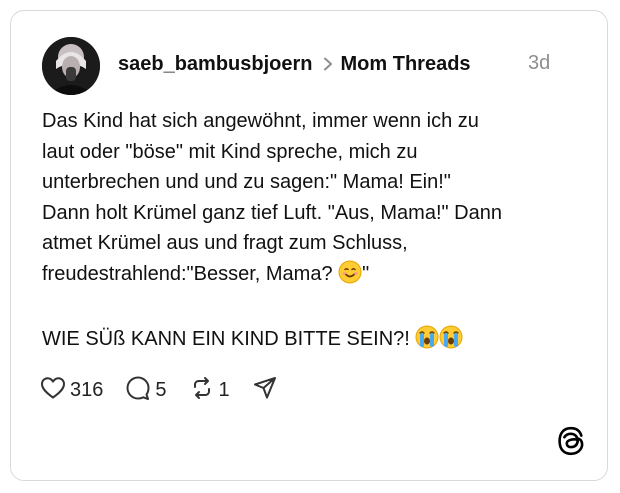 This screenshot has height=493, width=620. Describe the element at coordinates (366, 273) in the screenshot. I see `body-line: "` at that location.